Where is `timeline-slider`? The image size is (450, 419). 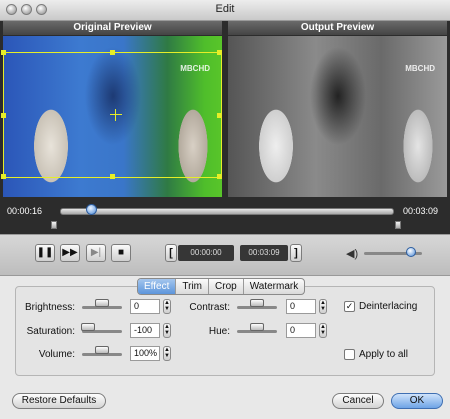
timeline-slider is located at coordinates (227, 211).